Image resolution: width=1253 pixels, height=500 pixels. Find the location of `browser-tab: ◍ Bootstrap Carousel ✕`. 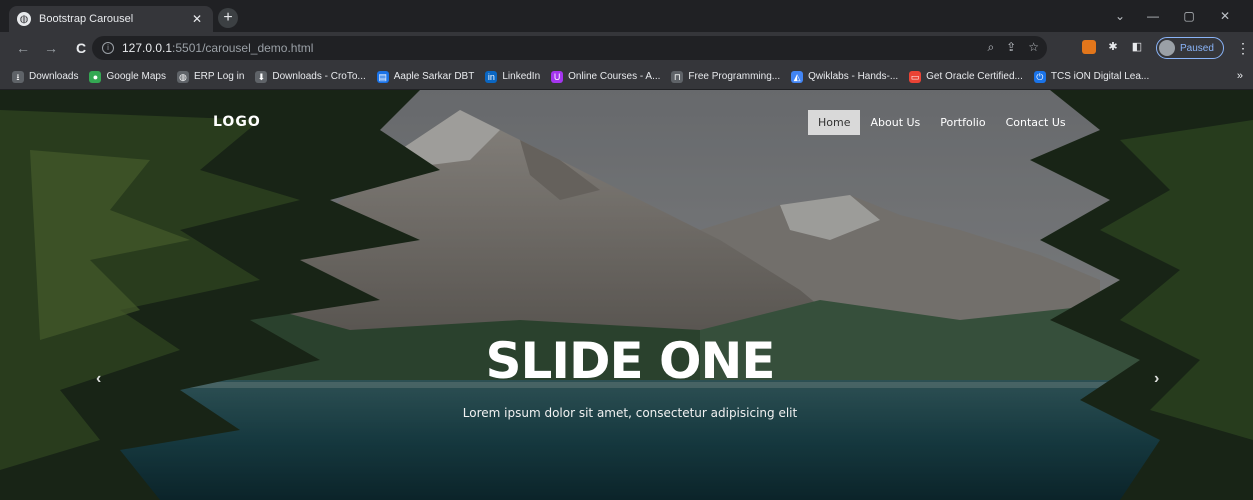

browser-tab: ◍ Bootstrap Carousel ✕ is located at coordinates (111, 19).